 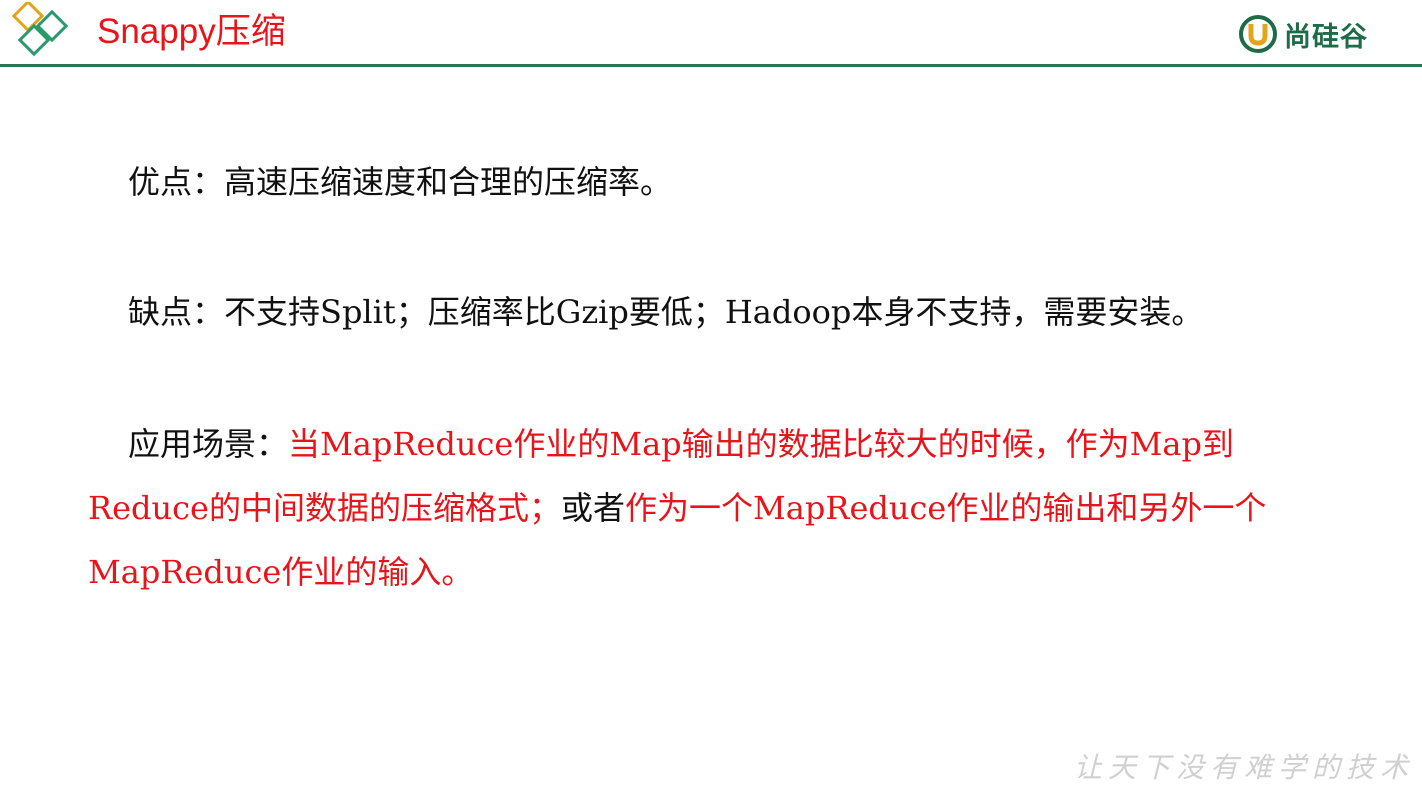 I want to click on diamond-logo-icon, so click(x=40, y=29).